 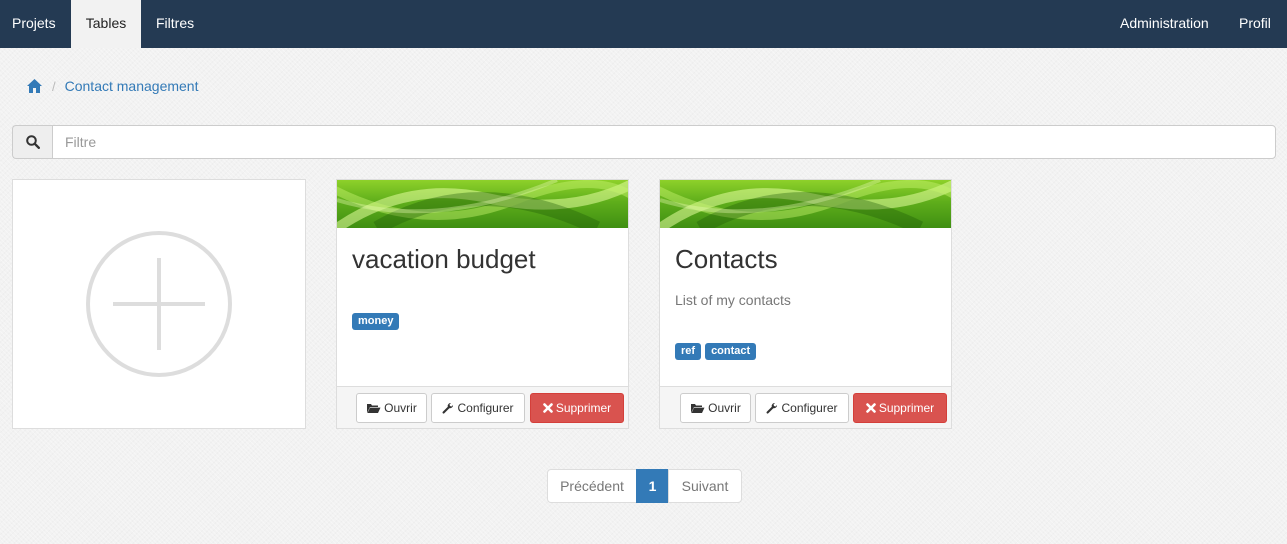 I want to click on breadcrumb: / Contact management, so click(x=643, y=86).